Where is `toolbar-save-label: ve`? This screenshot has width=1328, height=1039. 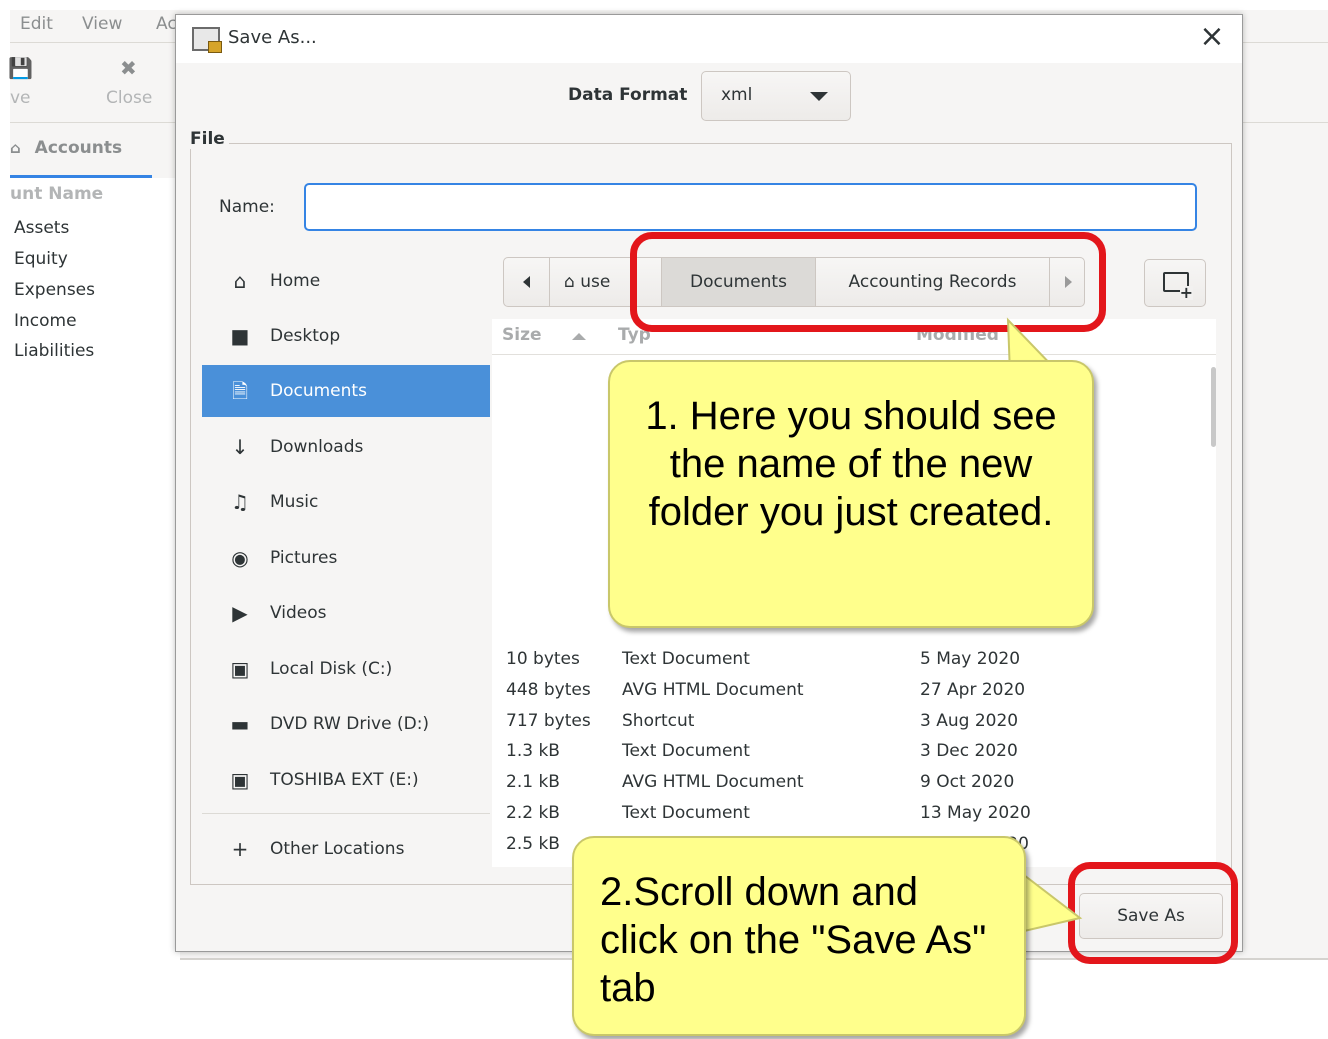 toolbar-save-label: ve is located at coordinates (20, 98).